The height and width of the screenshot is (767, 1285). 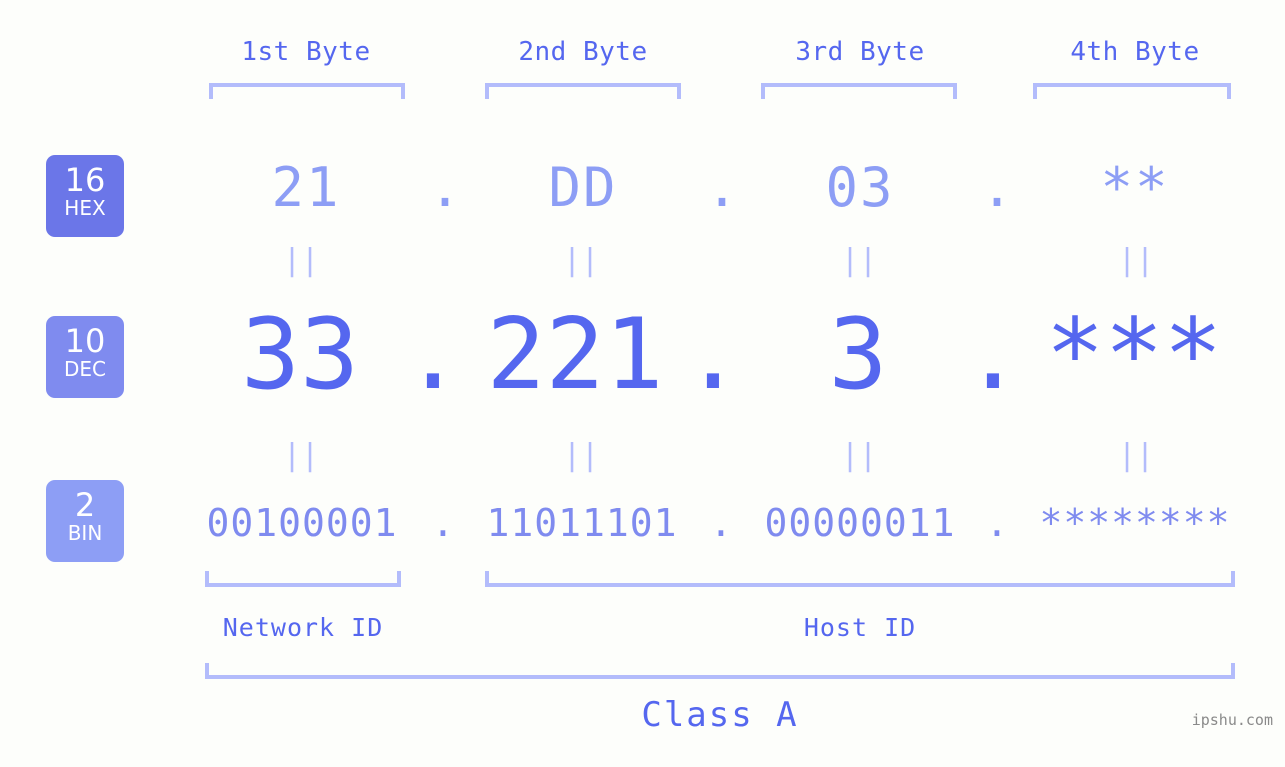 I want to click on hex-value-row: 21 . DD . 03 . **, so click(x=642, y=188).